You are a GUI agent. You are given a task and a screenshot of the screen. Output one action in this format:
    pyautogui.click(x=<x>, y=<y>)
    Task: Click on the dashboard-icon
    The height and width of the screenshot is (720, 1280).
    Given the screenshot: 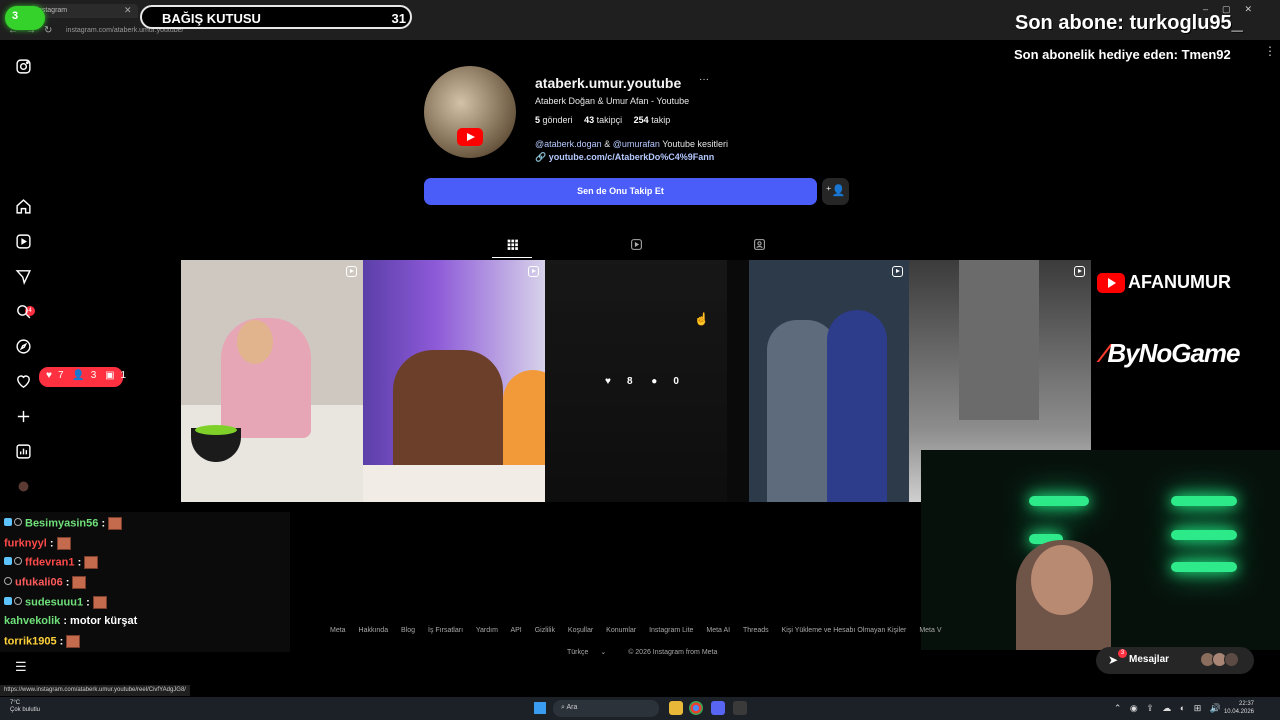 What is the action you would take?
    pyautogui.click(x=23, y=452)
    